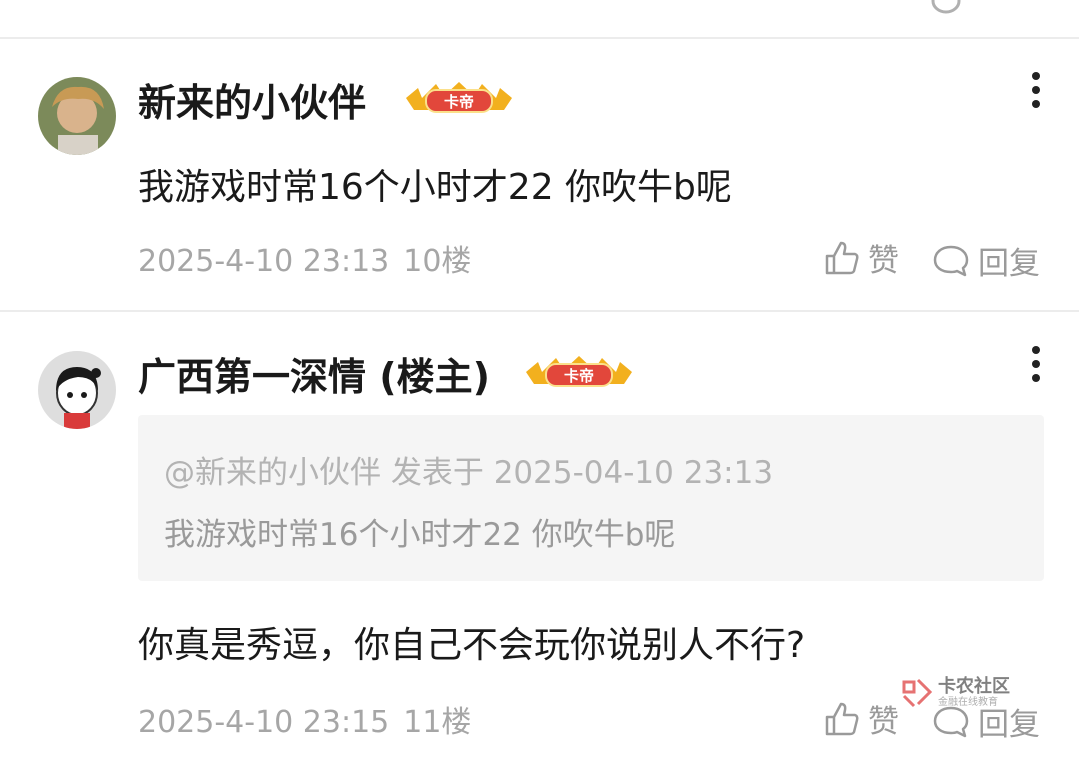  I want to click on reply-label: 回复, so click(1009, 264).